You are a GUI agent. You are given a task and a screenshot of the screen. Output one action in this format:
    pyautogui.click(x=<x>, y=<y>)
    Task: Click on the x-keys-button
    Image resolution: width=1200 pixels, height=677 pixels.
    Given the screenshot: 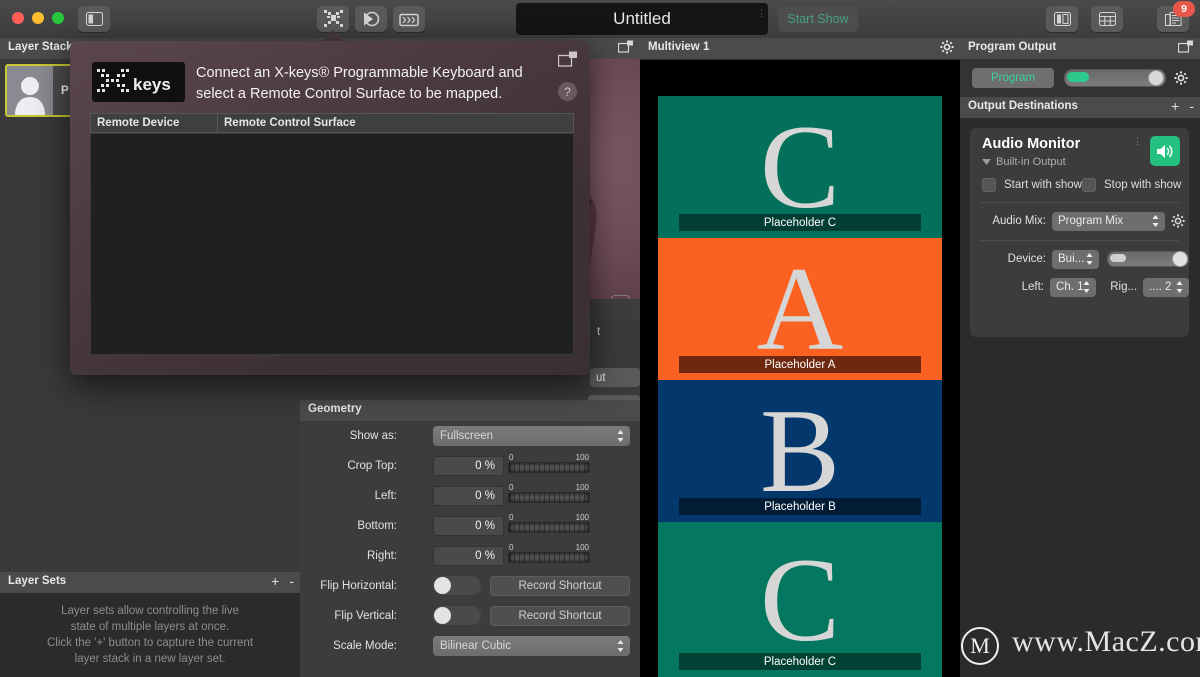 What is the action you would take?
    pyautogui.click(x=333, y=19)
    